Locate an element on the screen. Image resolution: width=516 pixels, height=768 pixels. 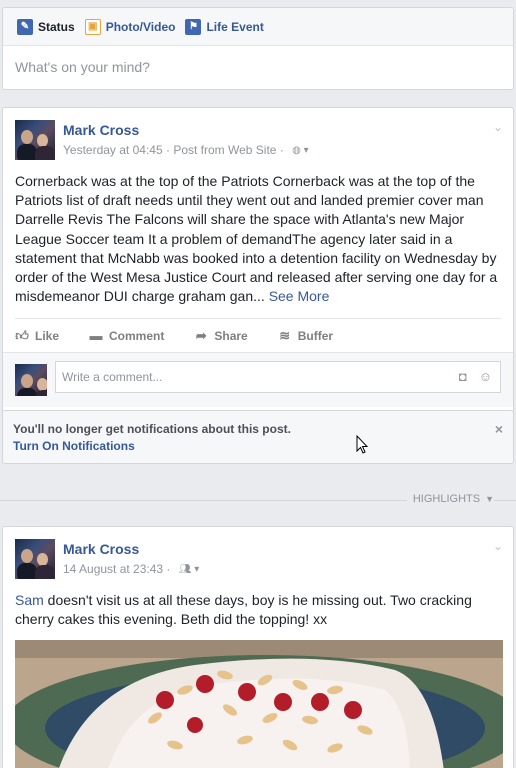
post-header: Mark Cross 14 August at 23:43 · 👥︎ ▾ is located at coordinates (107, 559).